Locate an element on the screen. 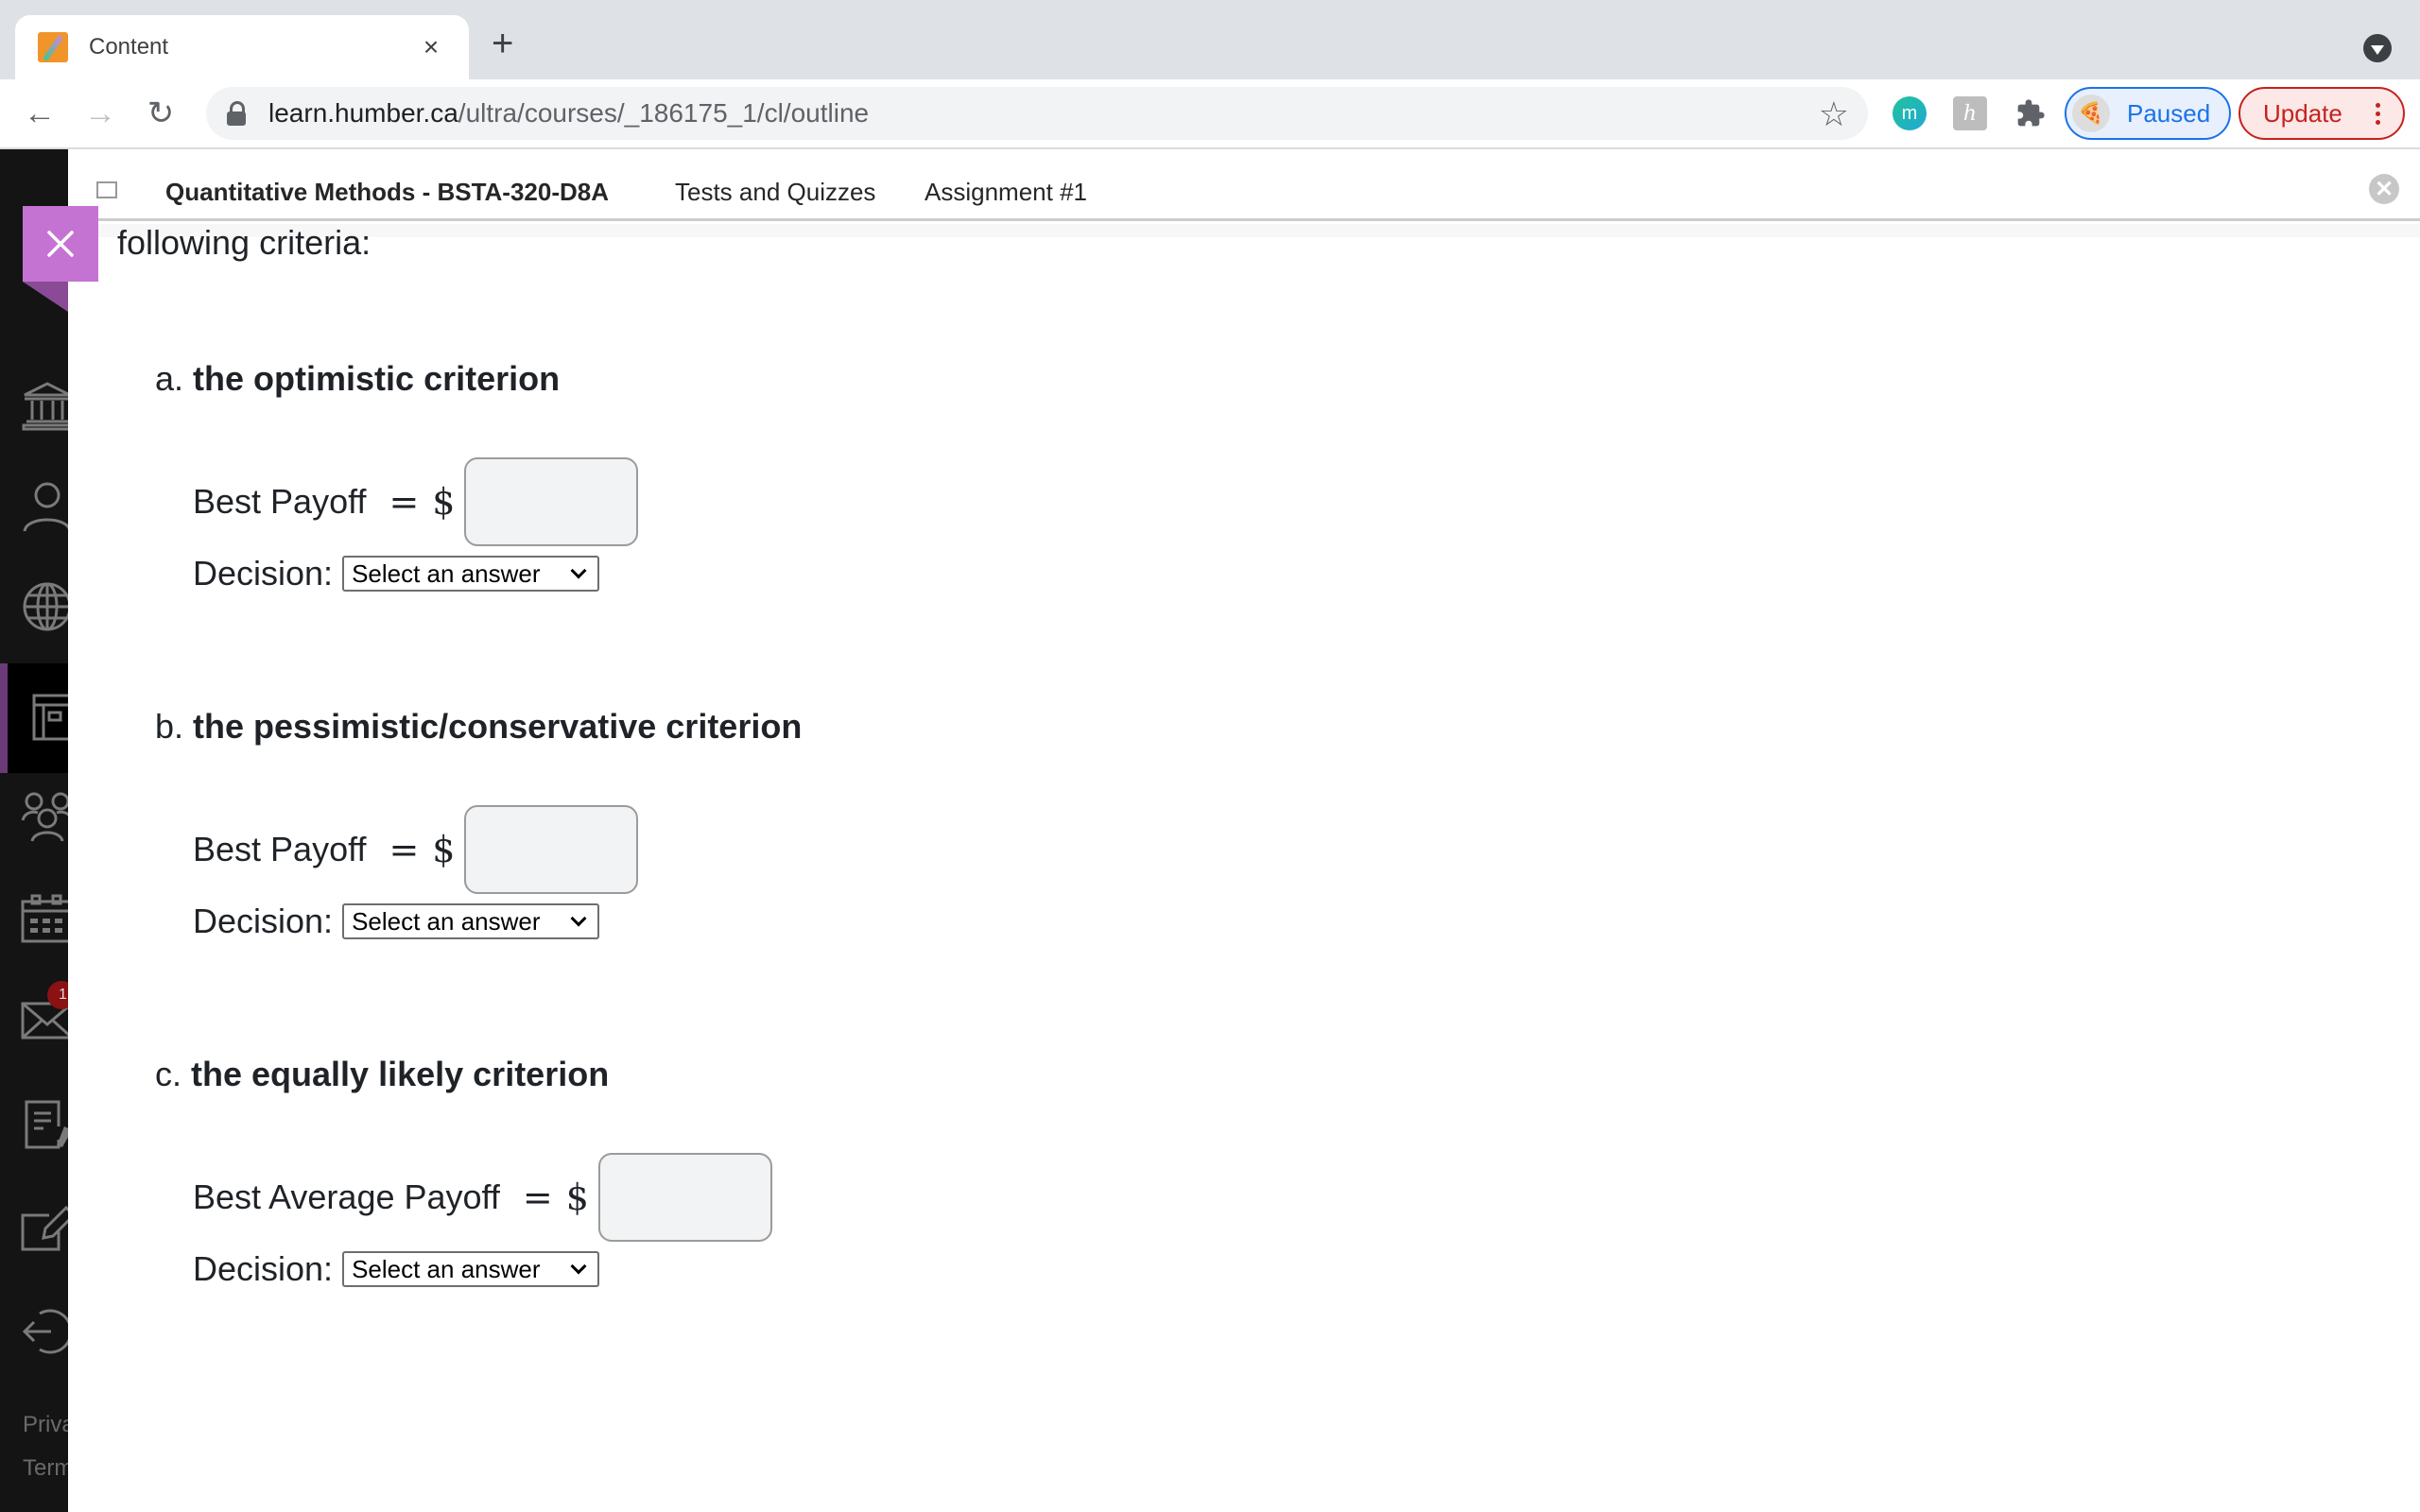 Image resolution: width=2420 pixels, height=1512 pixels. close-icon is located at coordinates (60, 244).